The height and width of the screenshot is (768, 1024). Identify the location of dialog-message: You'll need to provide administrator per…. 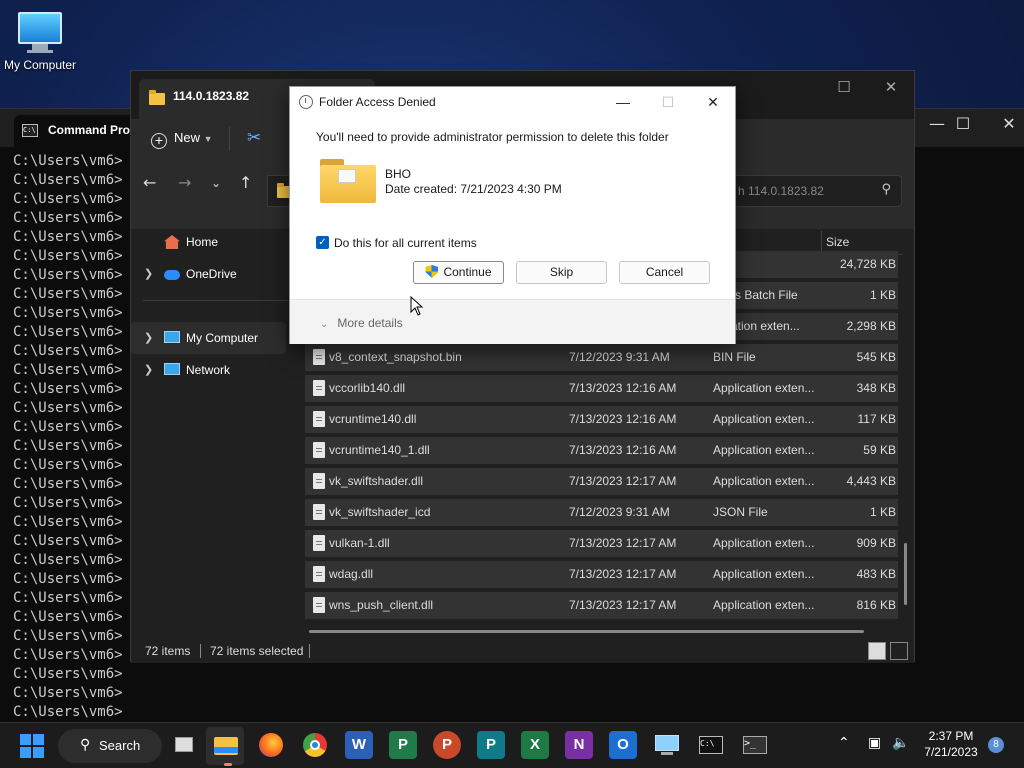
(492, 137).